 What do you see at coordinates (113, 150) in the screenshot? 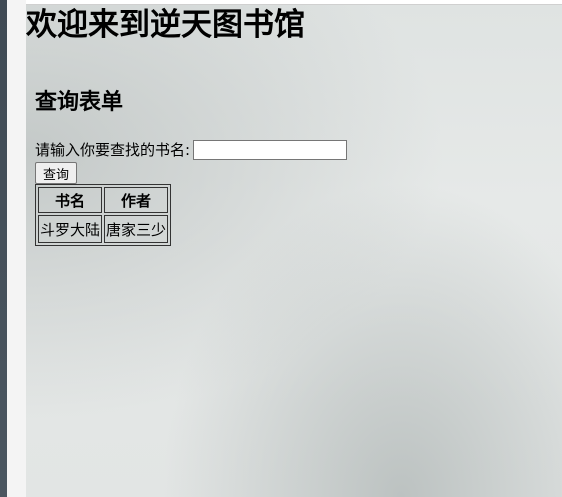
I see `search-label: 请输入你要查找的书名:` at bounding box center [113, 150].